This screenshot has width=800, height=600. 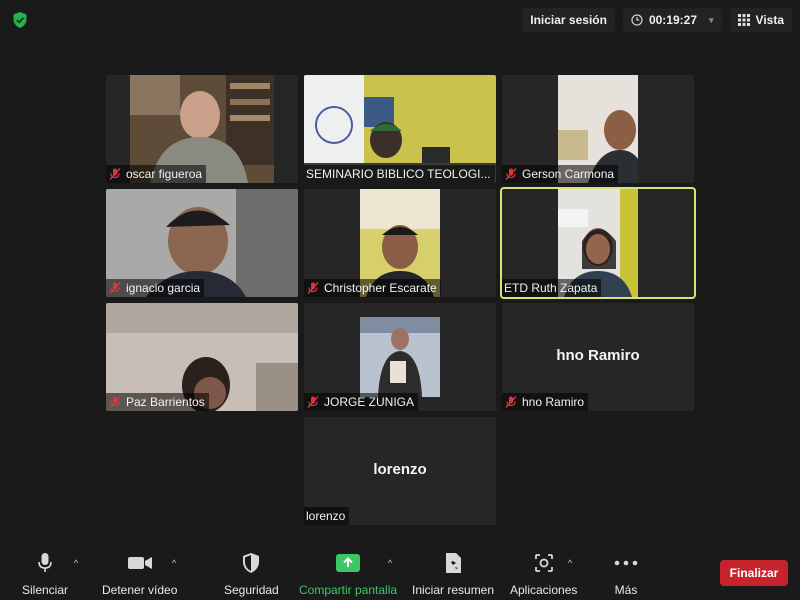 I want to click on participant-tile-paz-barrientos: Paz Barrientos, so click(x=202, y=357).